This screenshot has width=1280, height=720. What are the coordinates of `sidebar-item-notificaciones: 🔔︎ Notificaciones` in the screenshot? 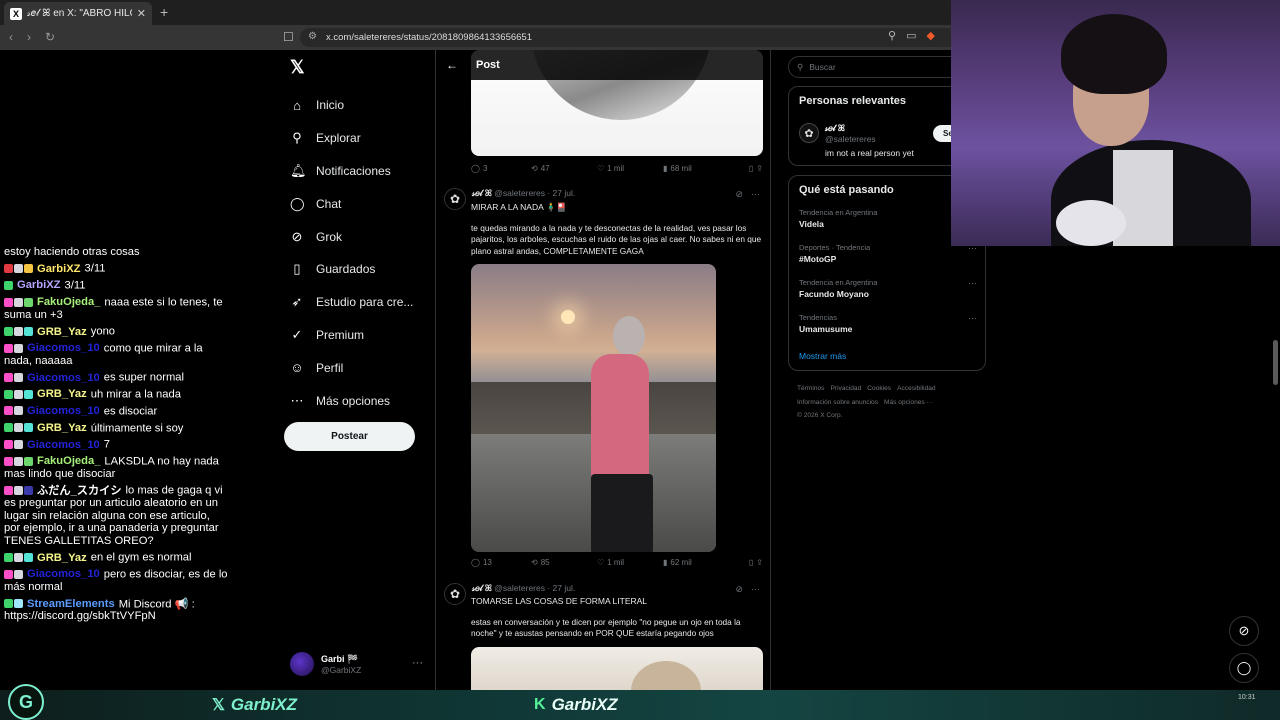 It's located at (351, 171).